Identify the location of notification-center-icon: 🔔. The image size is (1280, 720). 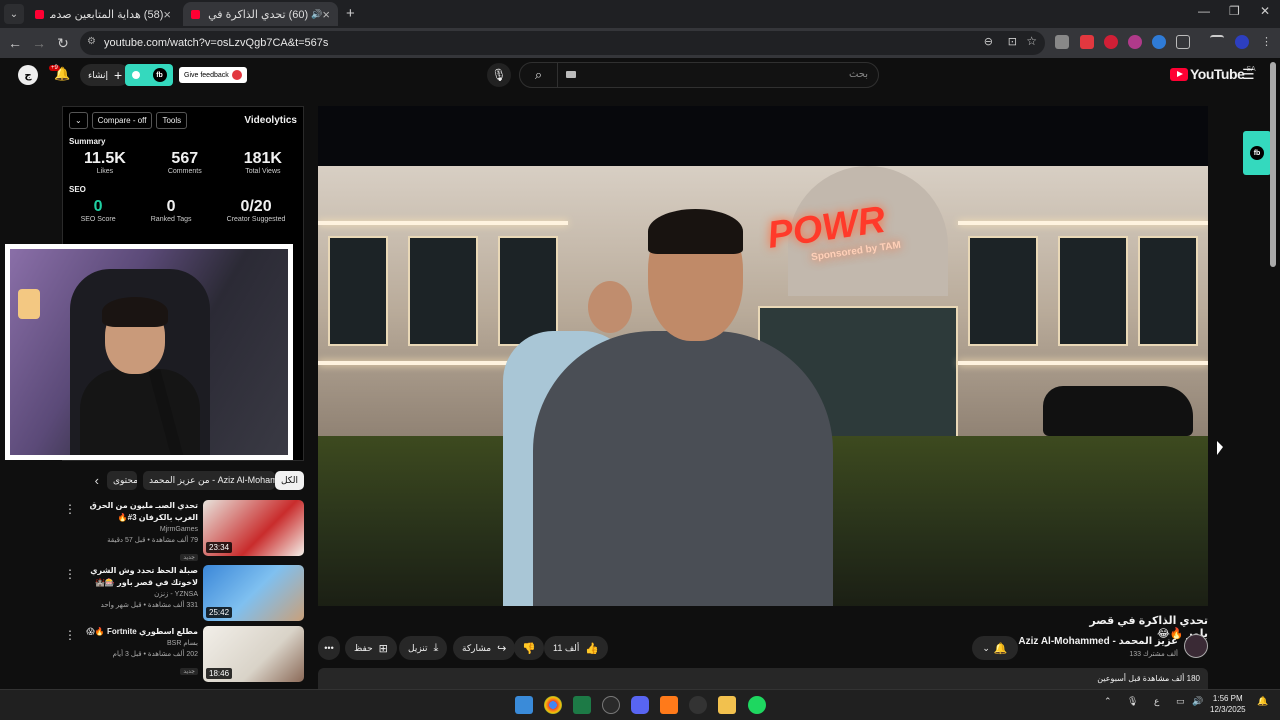
(1262, 701).